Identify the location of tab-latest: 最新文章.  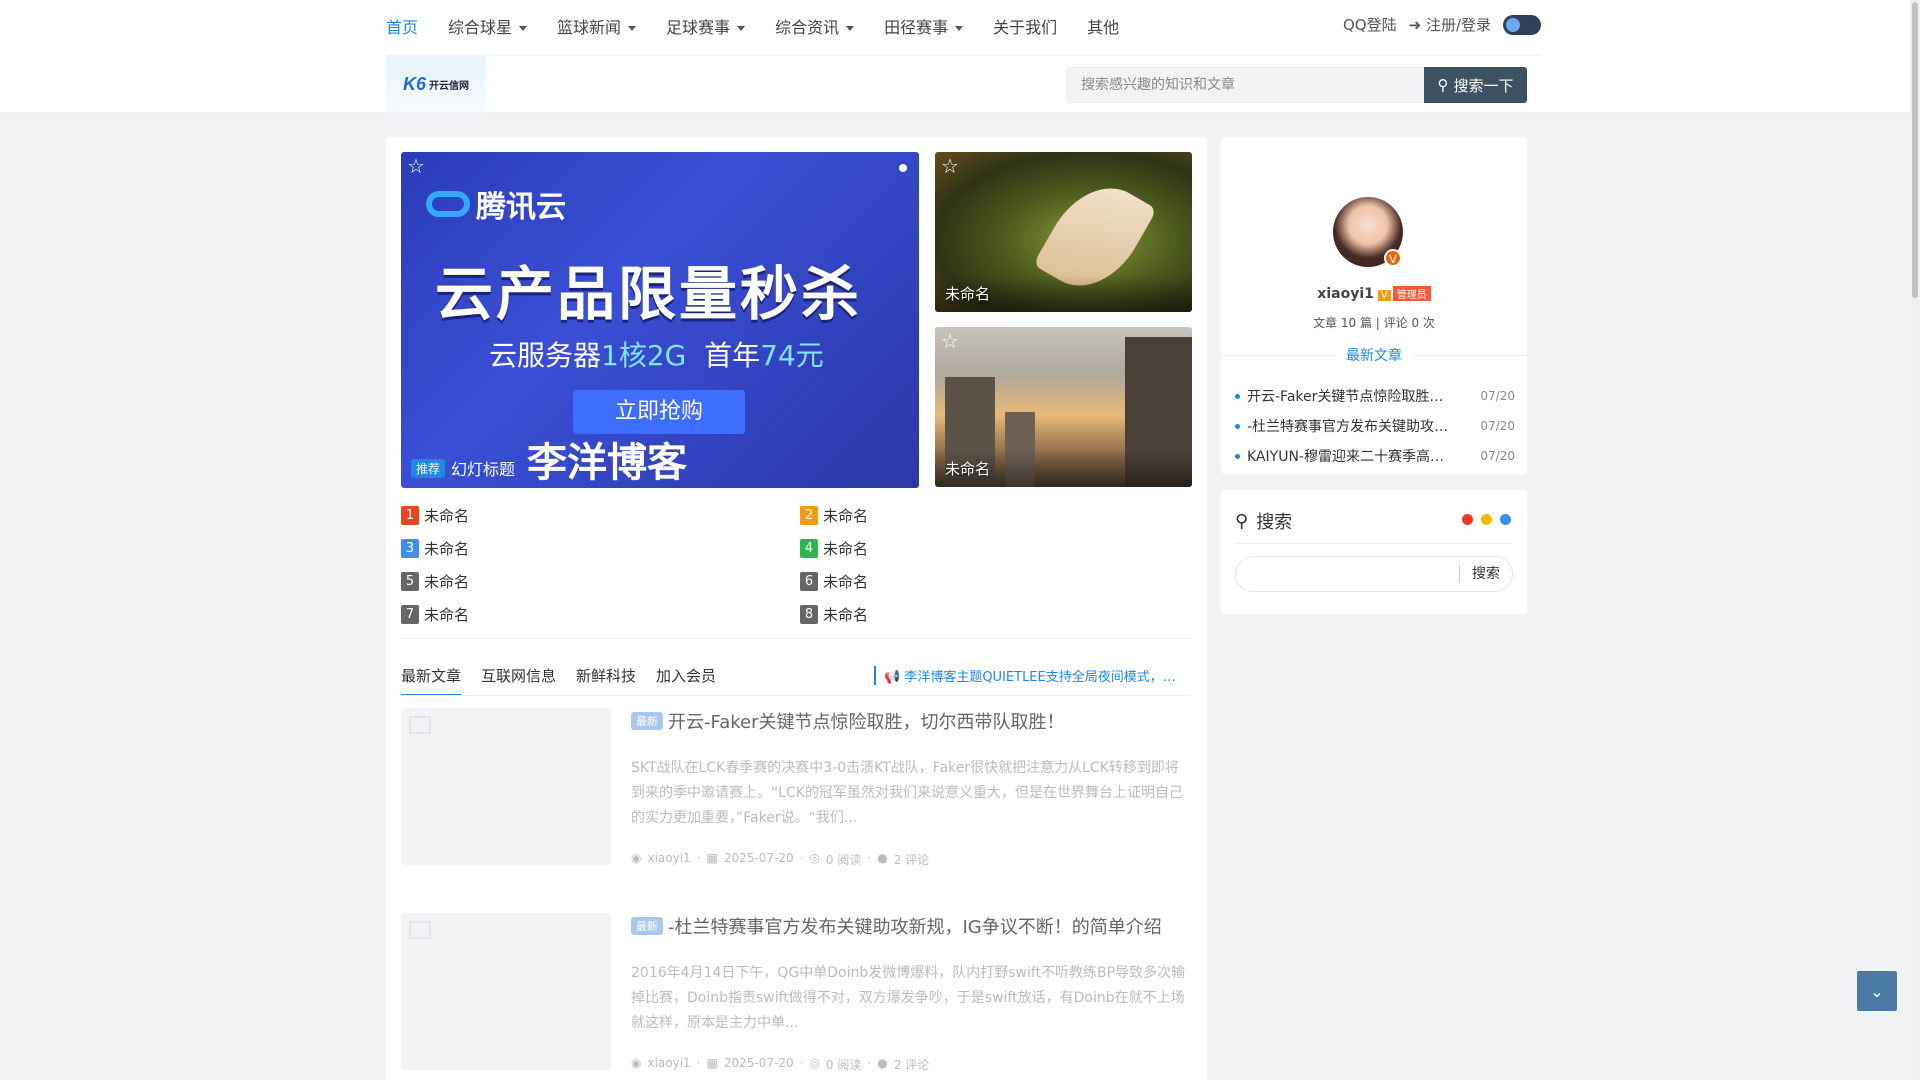
(431, 680).